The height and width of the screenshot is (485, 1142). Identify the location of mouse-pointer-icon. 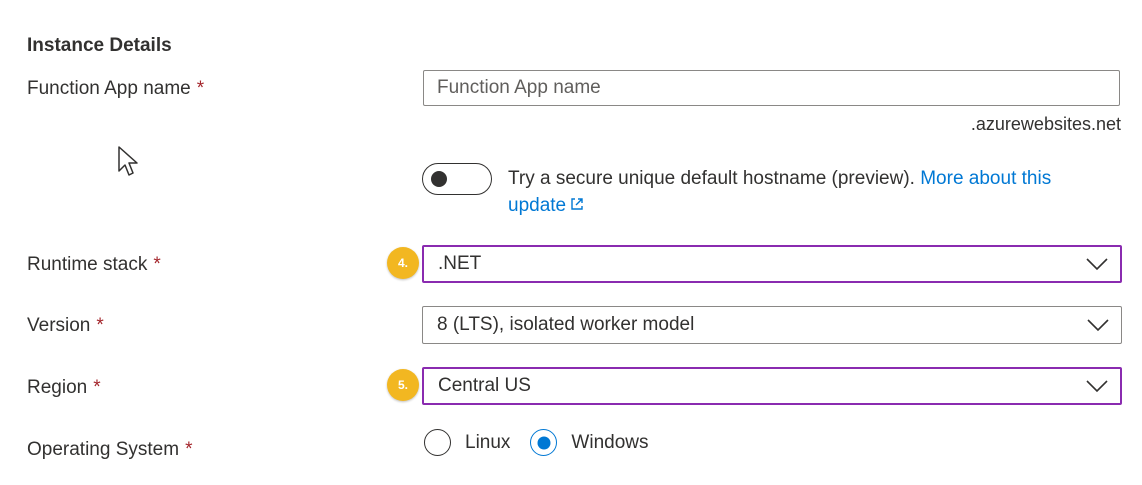
(128, 161).